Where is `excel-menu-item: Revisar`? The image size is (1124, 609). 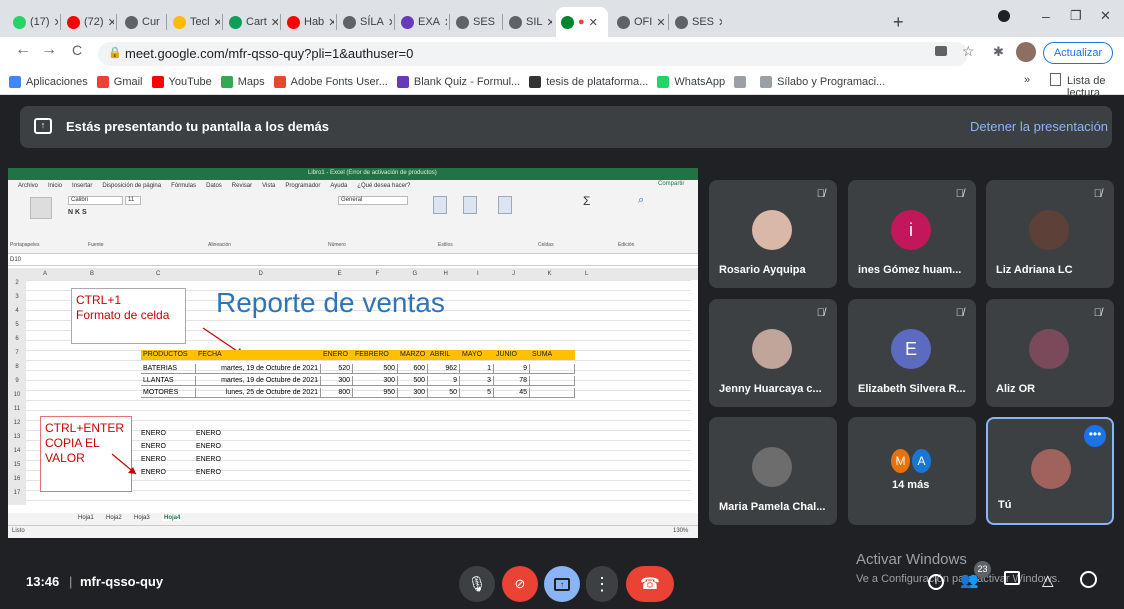 excel-menu-item: Revisar is located at coordinates (242, 186).